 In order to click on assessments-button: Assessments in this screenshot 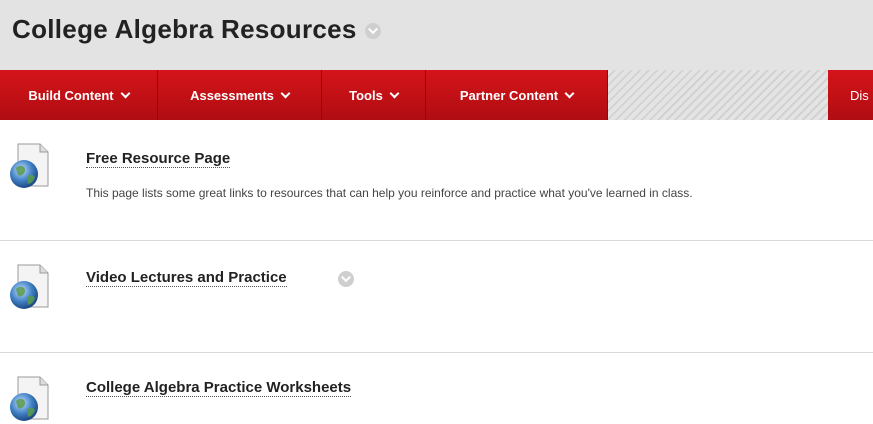, I will do `click(240, 95)`.